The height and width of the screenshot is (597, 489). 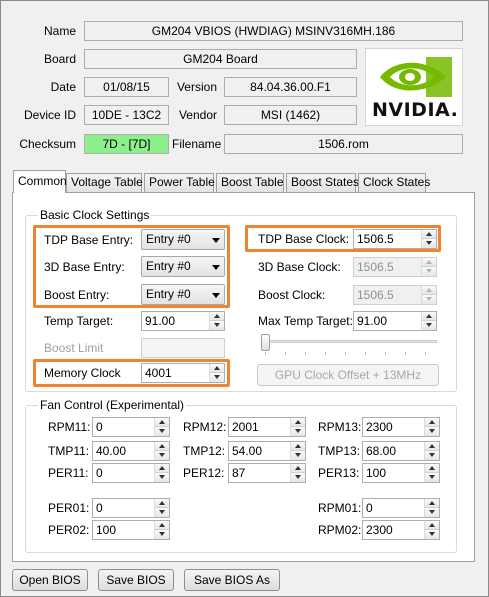 What do you see at coordinates (179, 182) in the screenshot?
I see `tab-power-table: Power Table` at bounding box center [179, 182].